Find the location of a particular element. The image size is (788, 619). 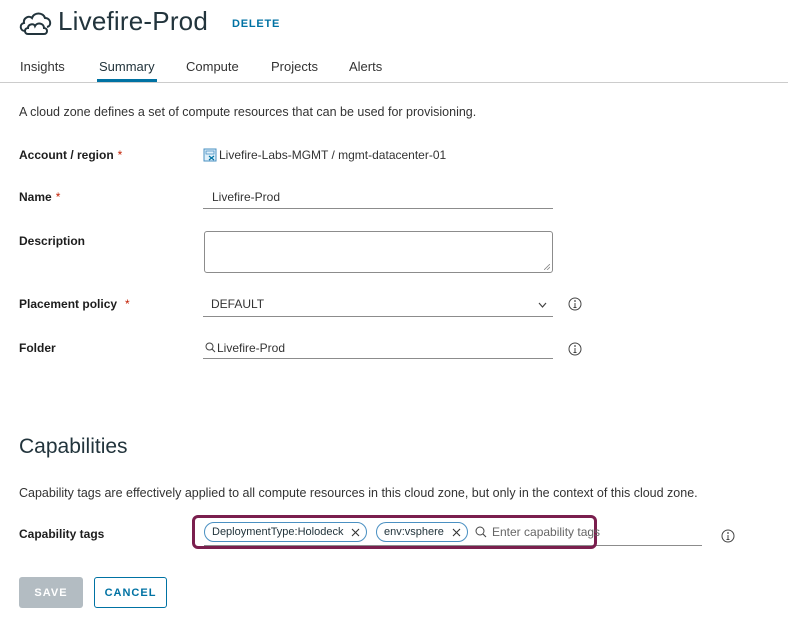

placement-policy-label-text: Placement policy is located at coordinates (68, 304).